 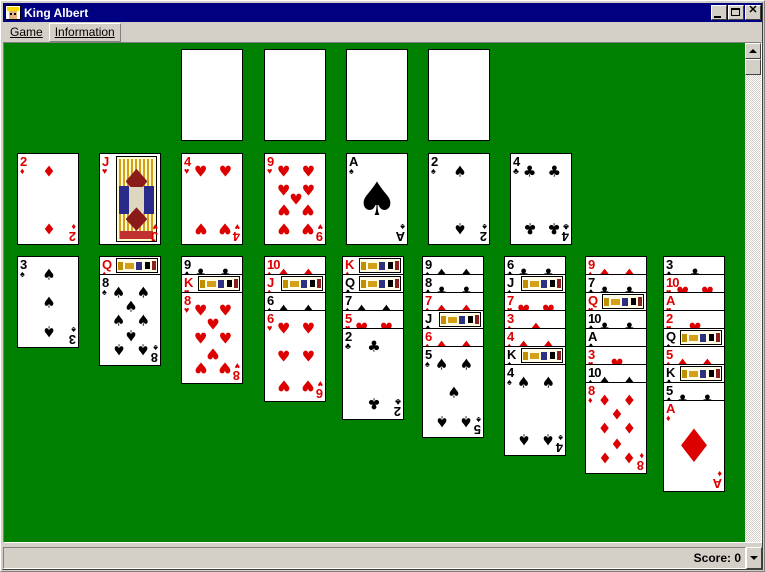 I want to click on card-corner: 2 ♦, so click(x=27, y=165).